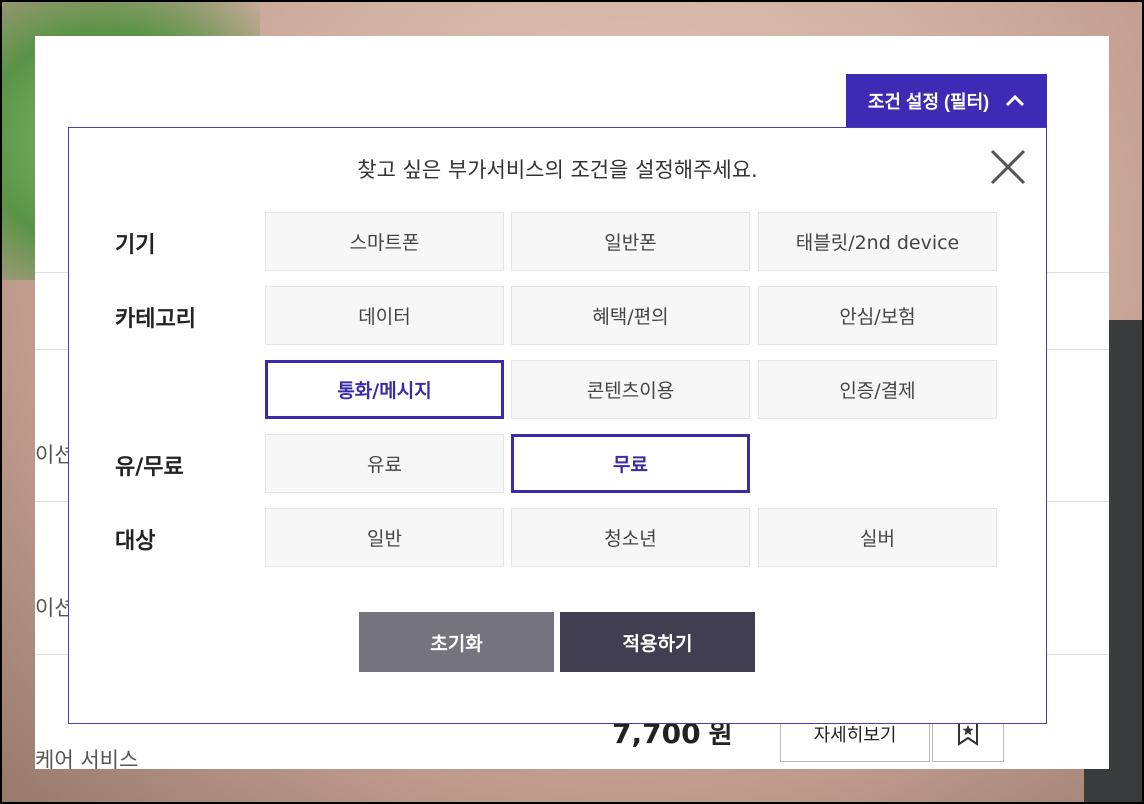  What do you see at coordinates (155, 319) in the screenshot?
I see `category-label: 카테고리` at bounding box center [155, 319].